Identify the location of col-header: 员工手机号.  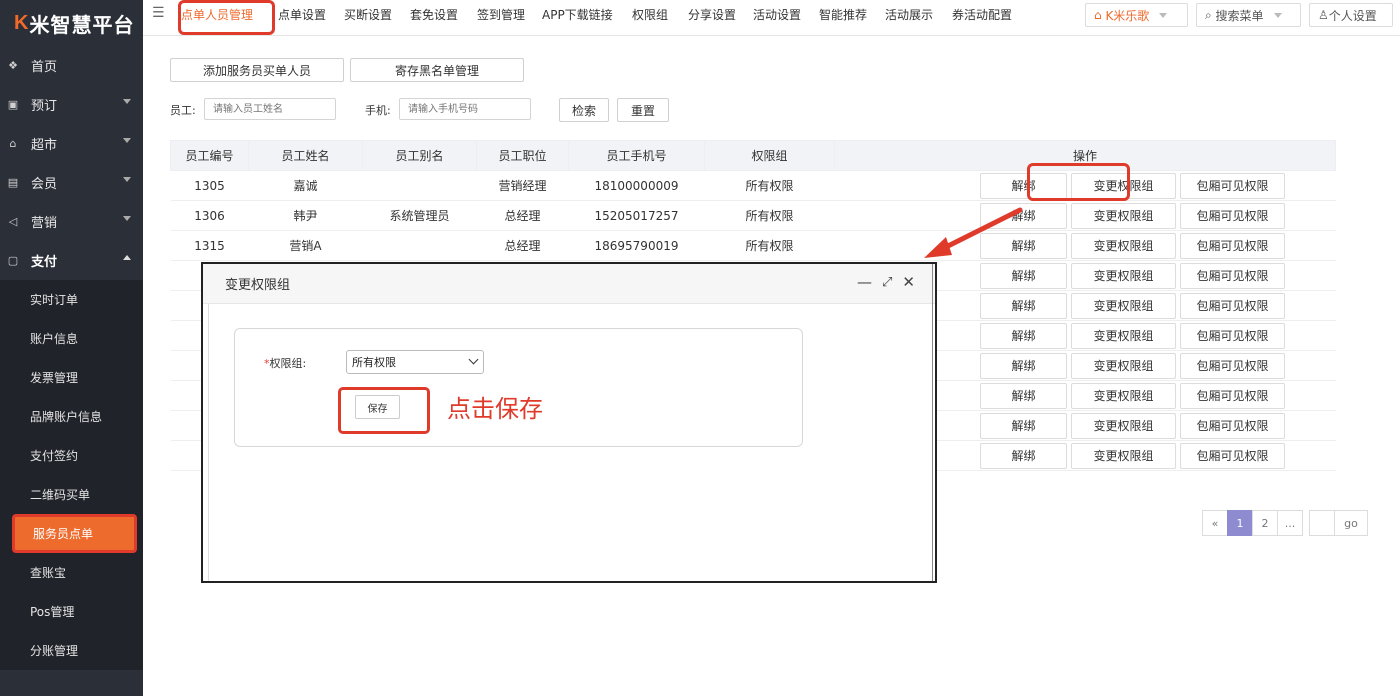
(636, 155).